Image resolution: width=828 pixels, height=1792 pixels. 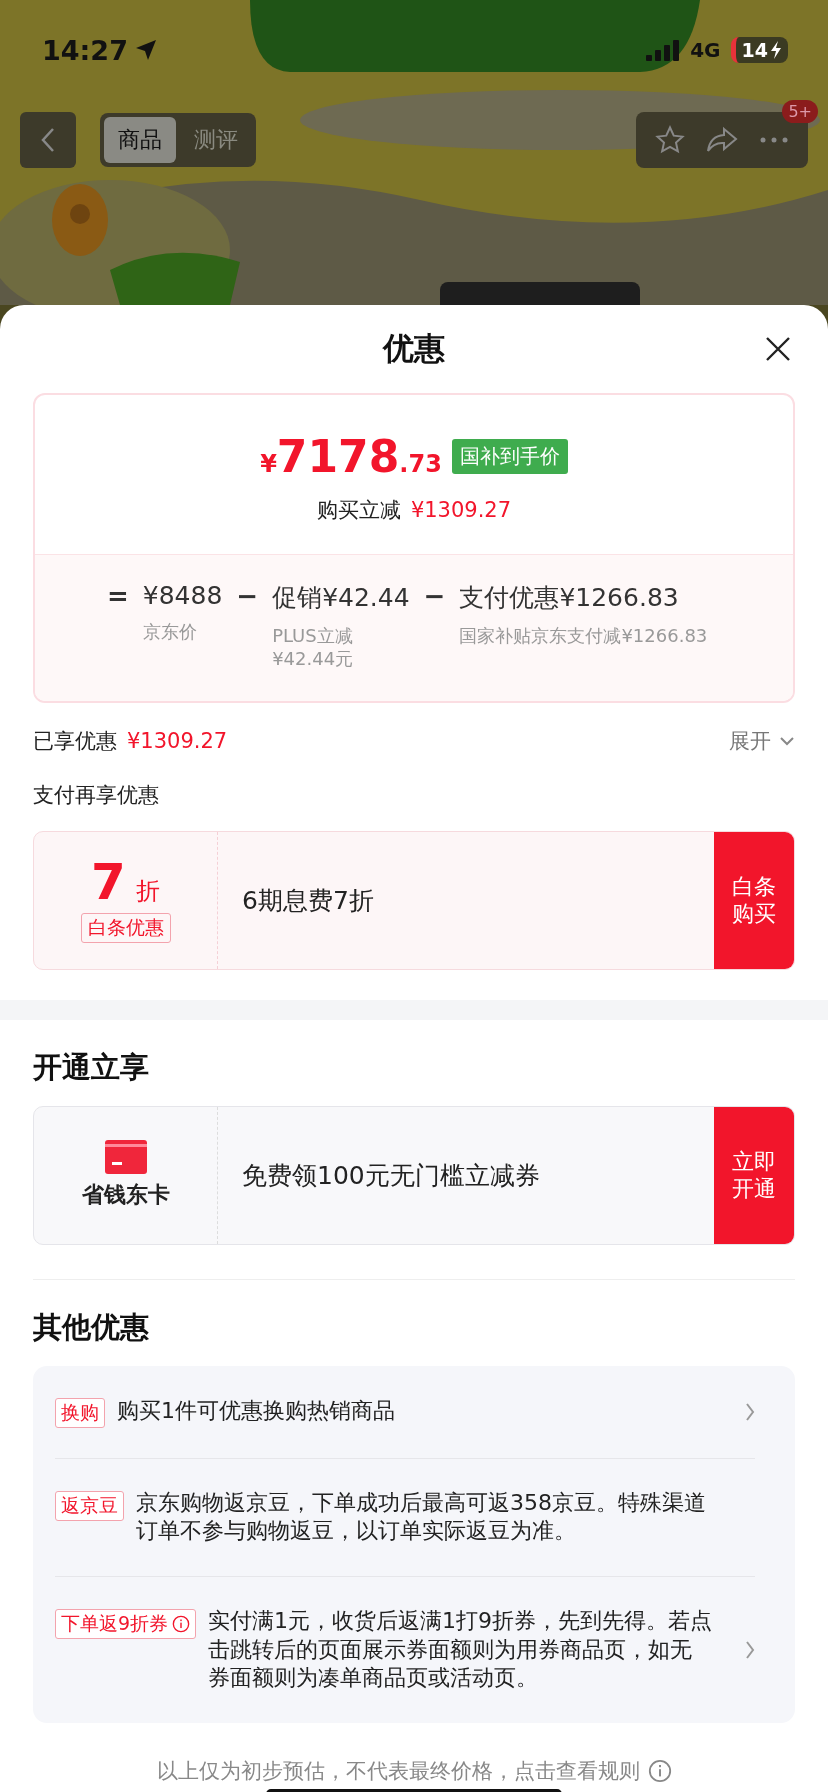 What do you see at coordinates (100, 50) in the screenshot?
I see `clock-time: 14:27` at bounding box center [100, 50].